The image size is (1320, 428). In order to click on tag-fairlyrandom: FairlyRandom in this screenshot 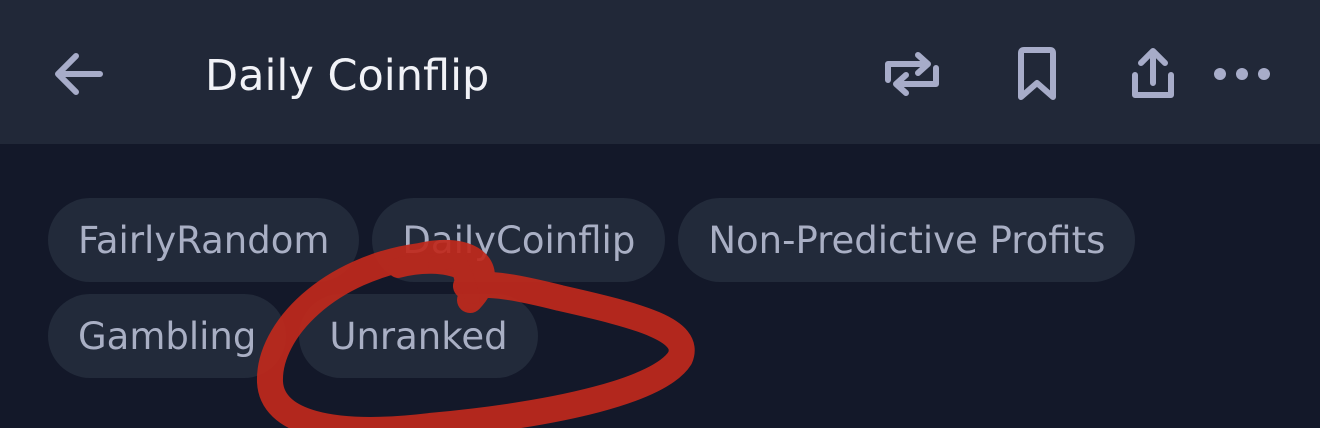, I will do `click(204, 240)`.